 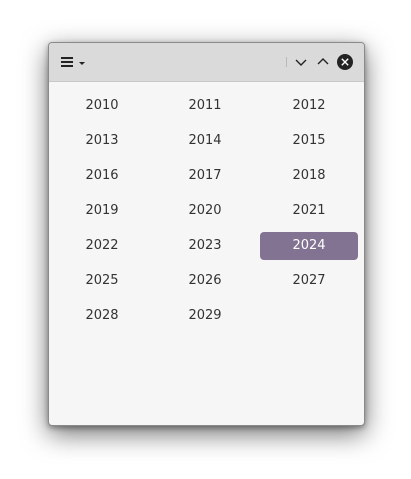 I want to click on year-cell-2026: 2026, so click(x=205, y=281).